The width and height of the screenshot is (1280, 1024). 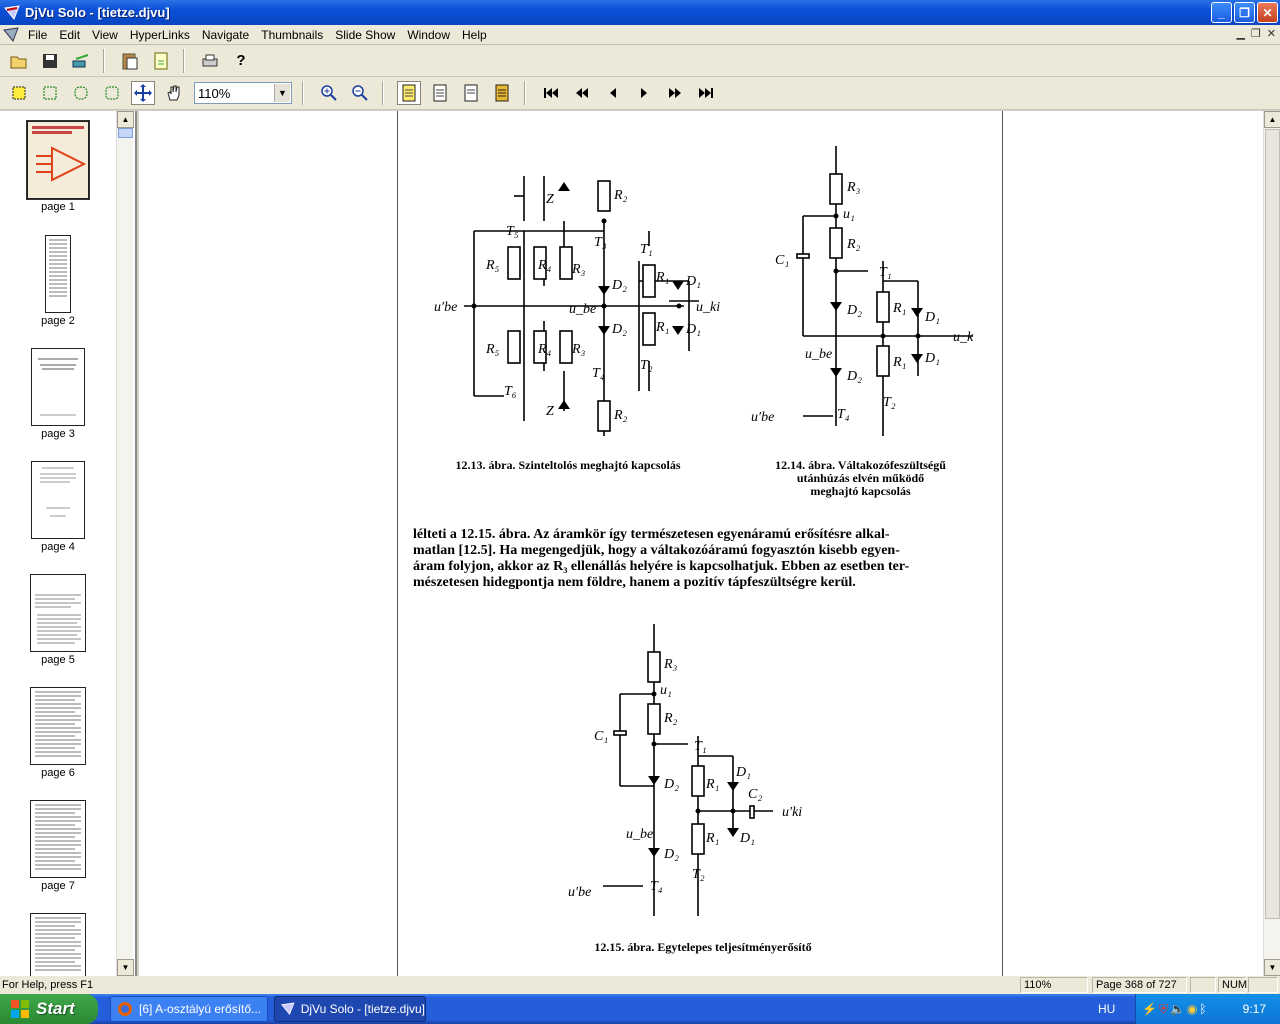 I want to click on status-page: Page 368 of 727, so click(x=1139, y=985).